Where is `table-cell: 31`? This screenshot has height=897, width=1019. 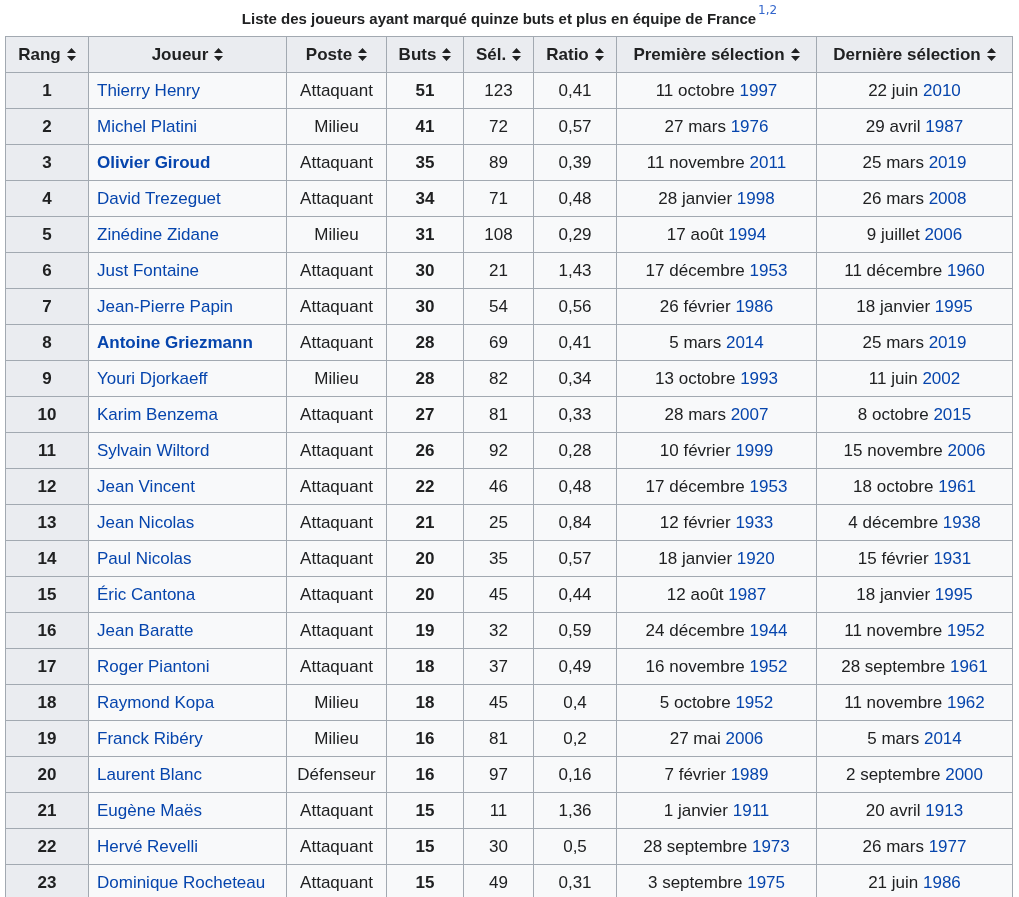 table-cell: 31 is located at coordinates (425, 234).